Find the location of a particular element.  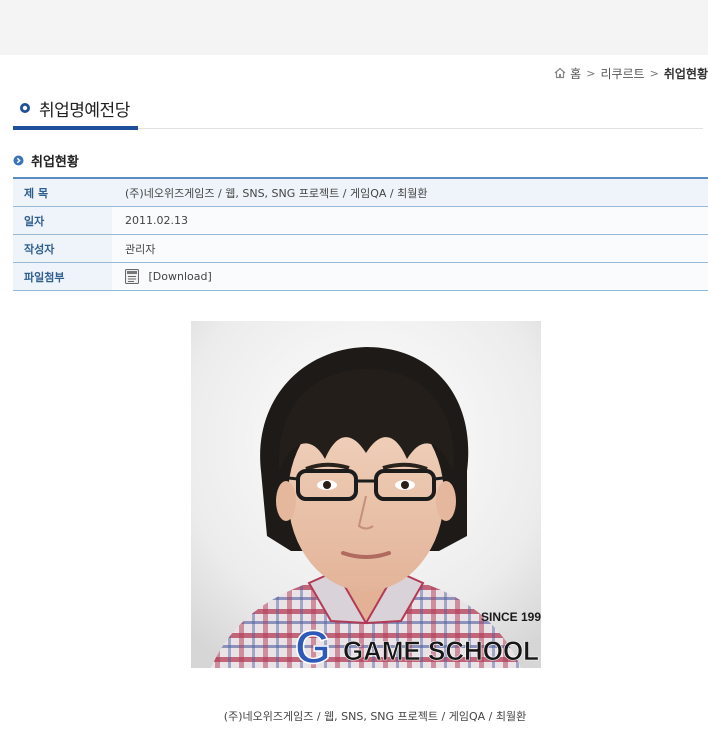

circle-bullet-icon is located at coordinates (25, 108).